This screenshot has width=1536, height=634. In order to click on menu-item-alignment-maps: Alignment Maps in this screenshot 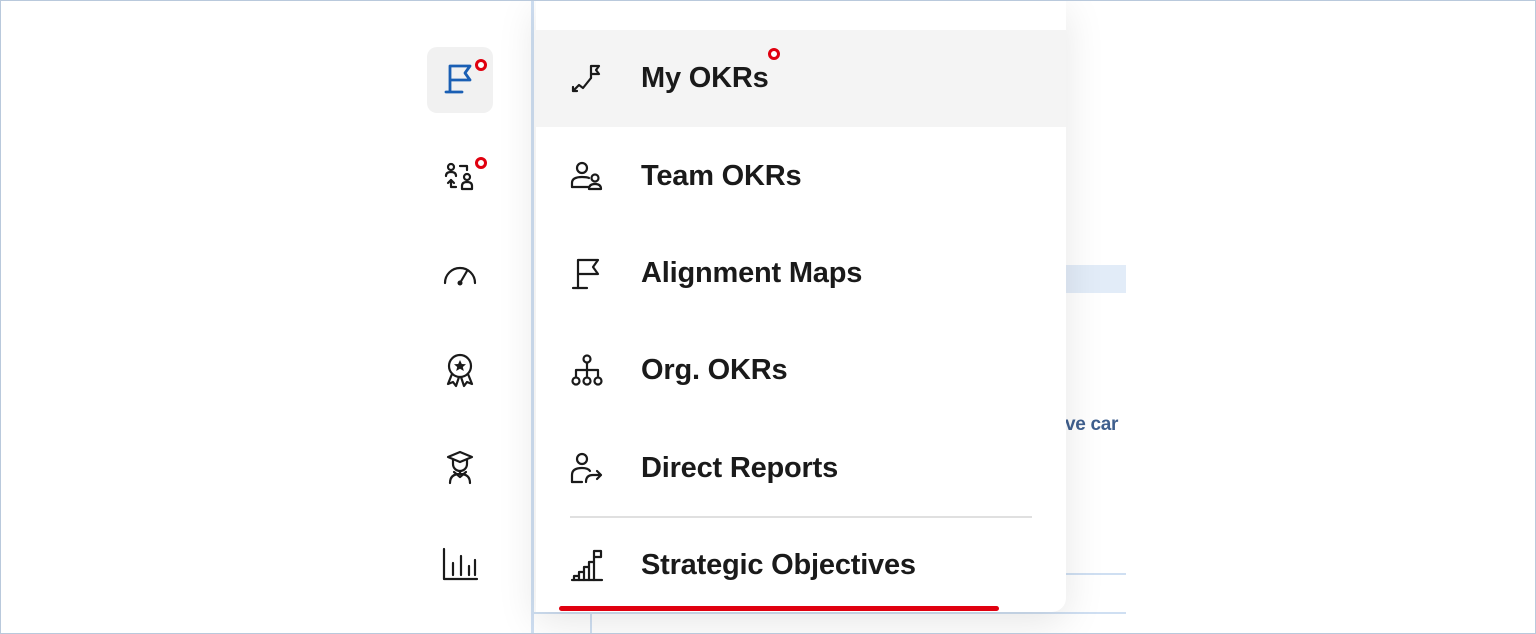, I will do `click(801, 273)`.